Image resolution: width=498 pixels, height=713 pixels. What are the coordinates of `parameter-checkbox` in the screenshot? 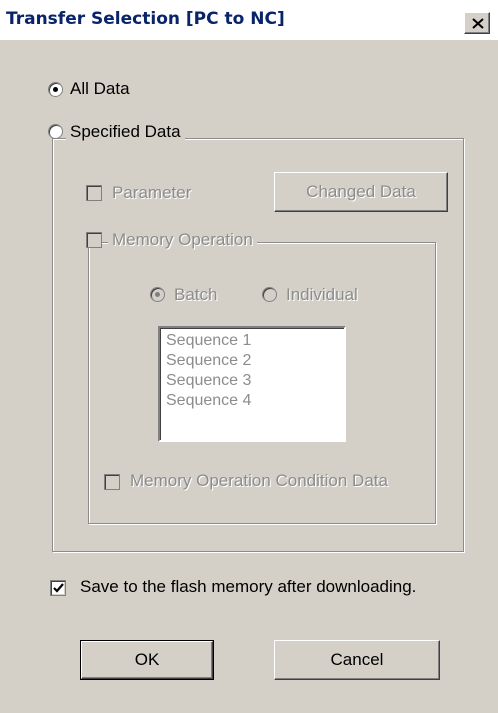 It's located at (94, 193).